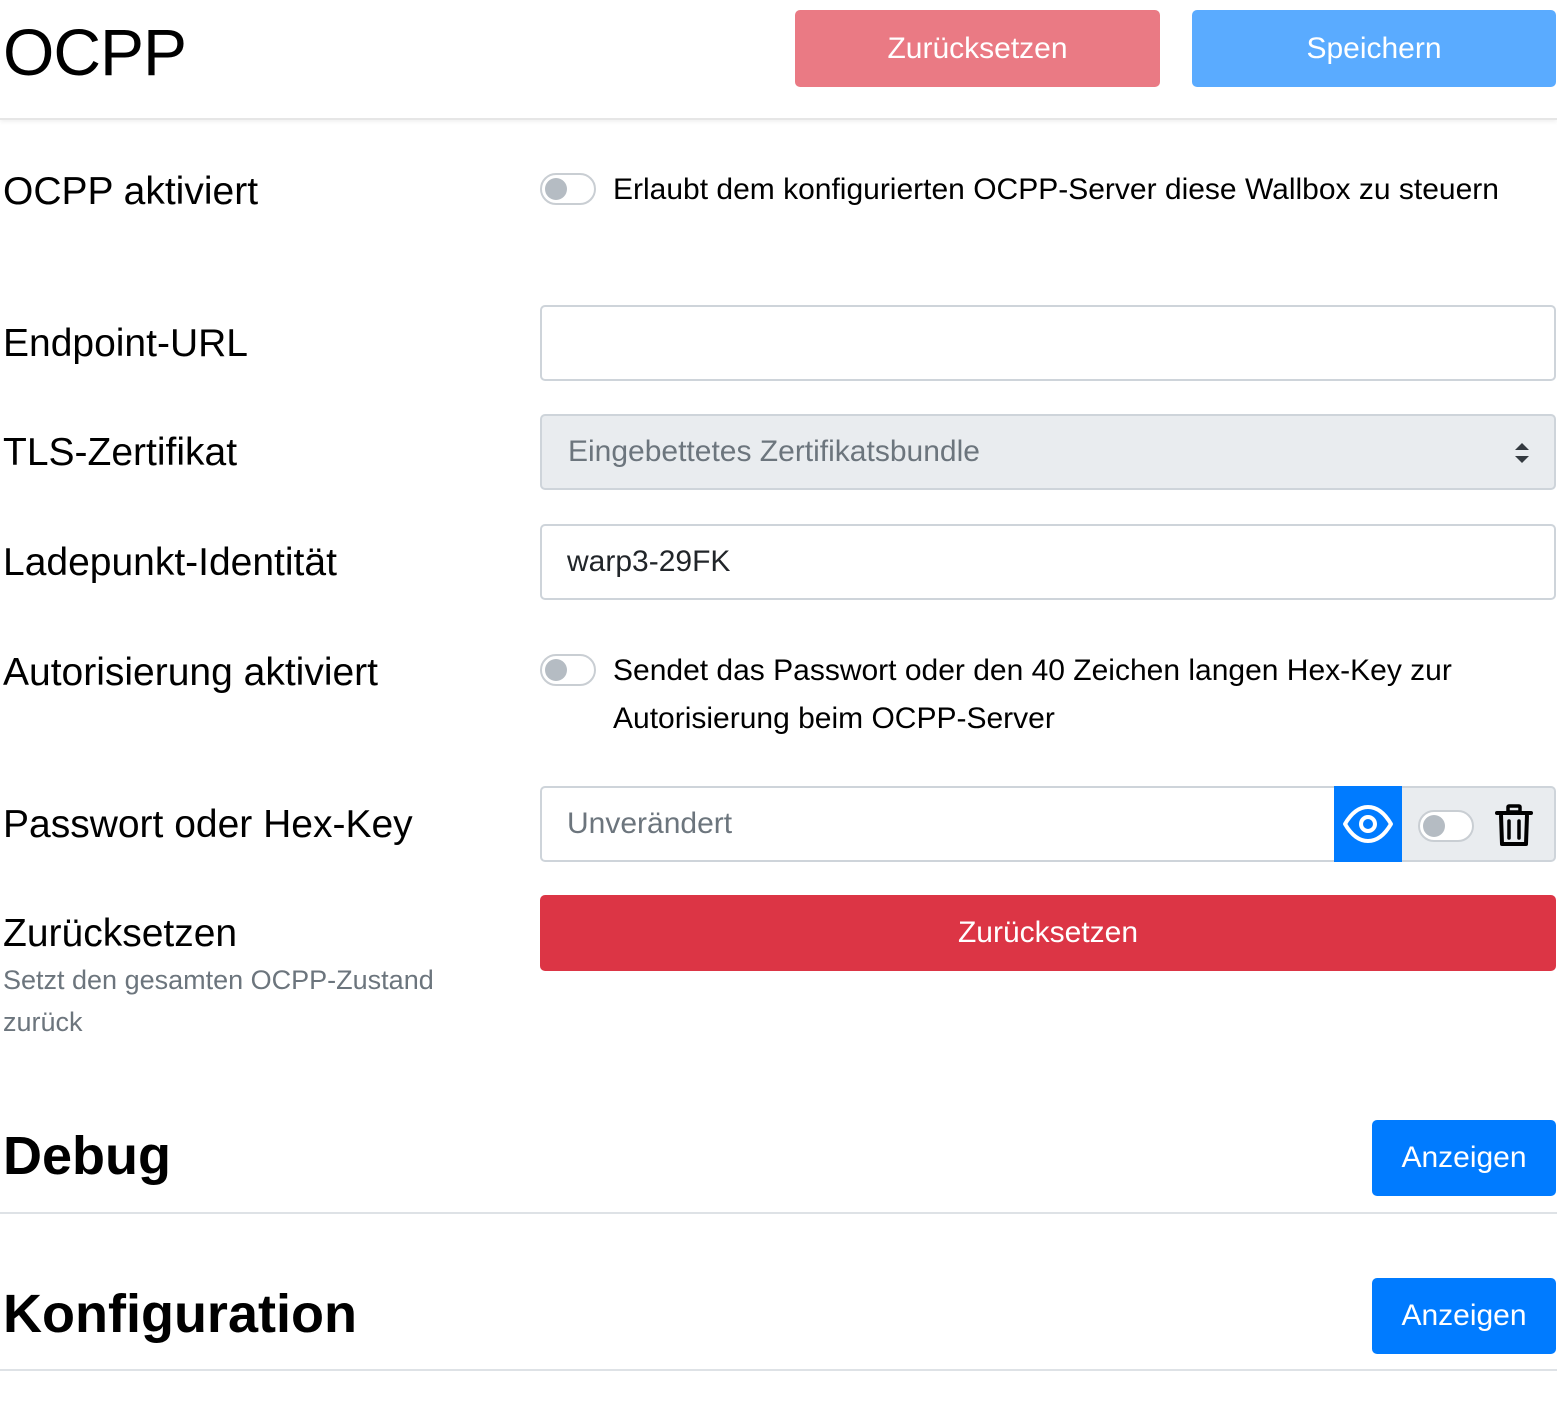 This screenshot has width=1557, height=1406. What do you see at coordinates (218, 1001) in the screenshot?
I see `reset-state-sublabel: Setzt den gesamten OCPP-Zustand zurück` at bounding box center [218, 1001].